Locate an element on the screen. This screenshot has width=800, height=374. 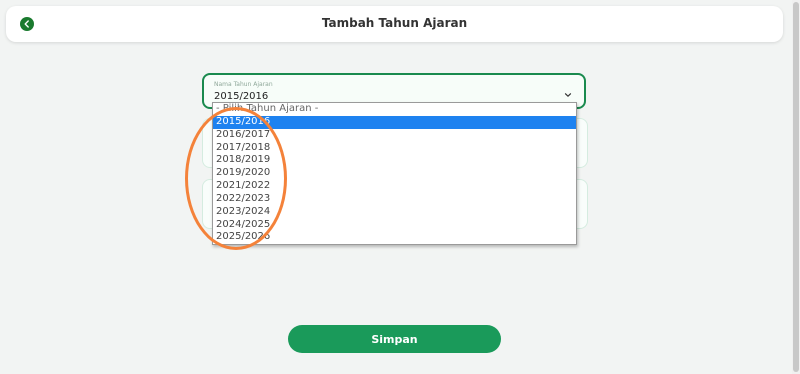
scrollbar-thumb is located at coordinates (796, 187).